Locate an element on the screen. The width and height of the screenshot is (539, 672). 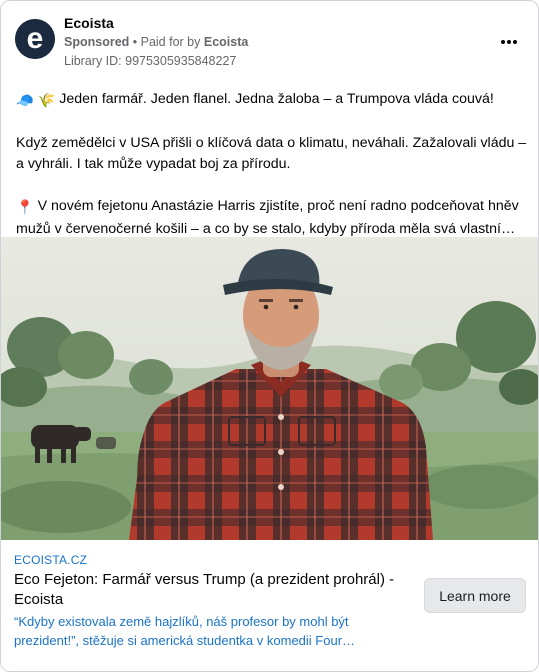
page-avatar: e is located at coordinates (35, 39).